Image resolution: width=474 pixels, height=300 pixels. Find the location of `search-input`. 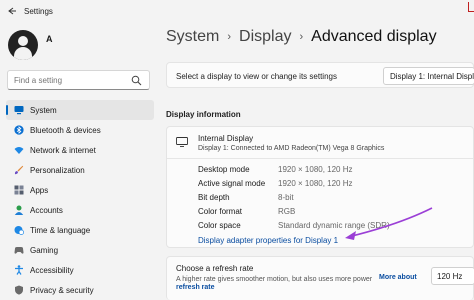

search-input is located at coordinates (72, 80).